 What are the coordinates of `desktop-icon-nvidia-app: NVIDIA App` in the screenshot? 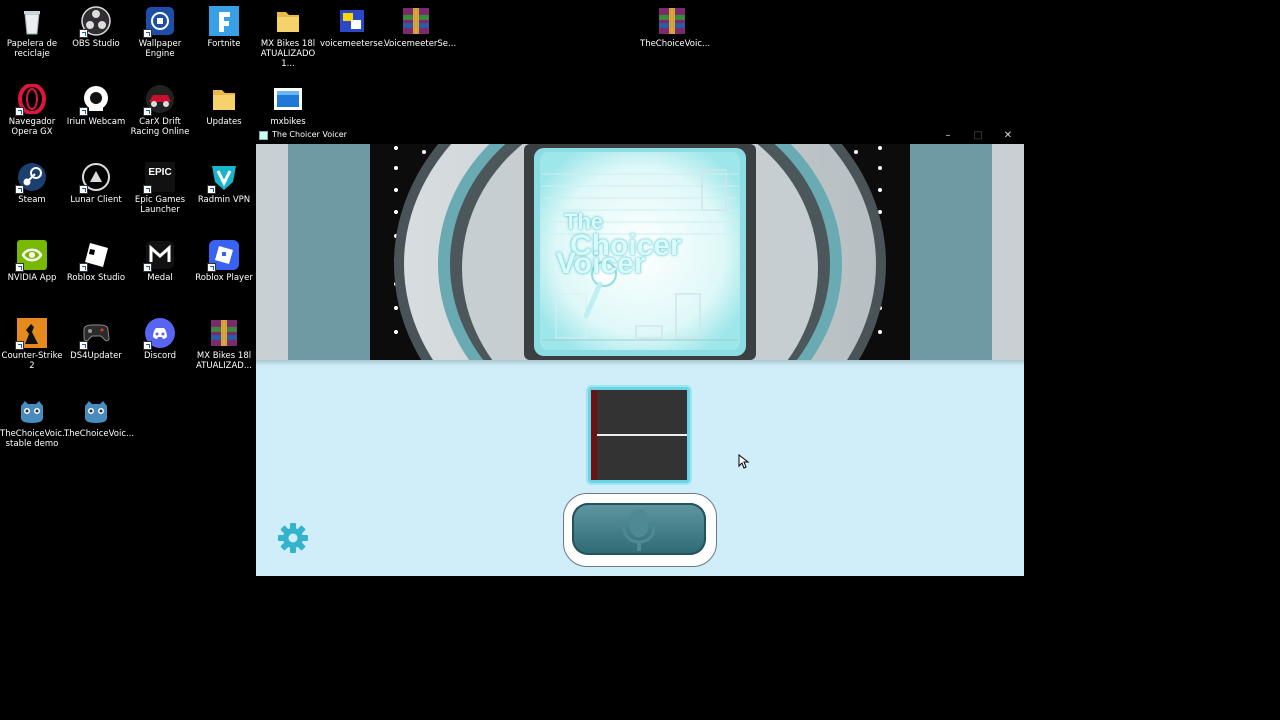 It's located at (32, 259).